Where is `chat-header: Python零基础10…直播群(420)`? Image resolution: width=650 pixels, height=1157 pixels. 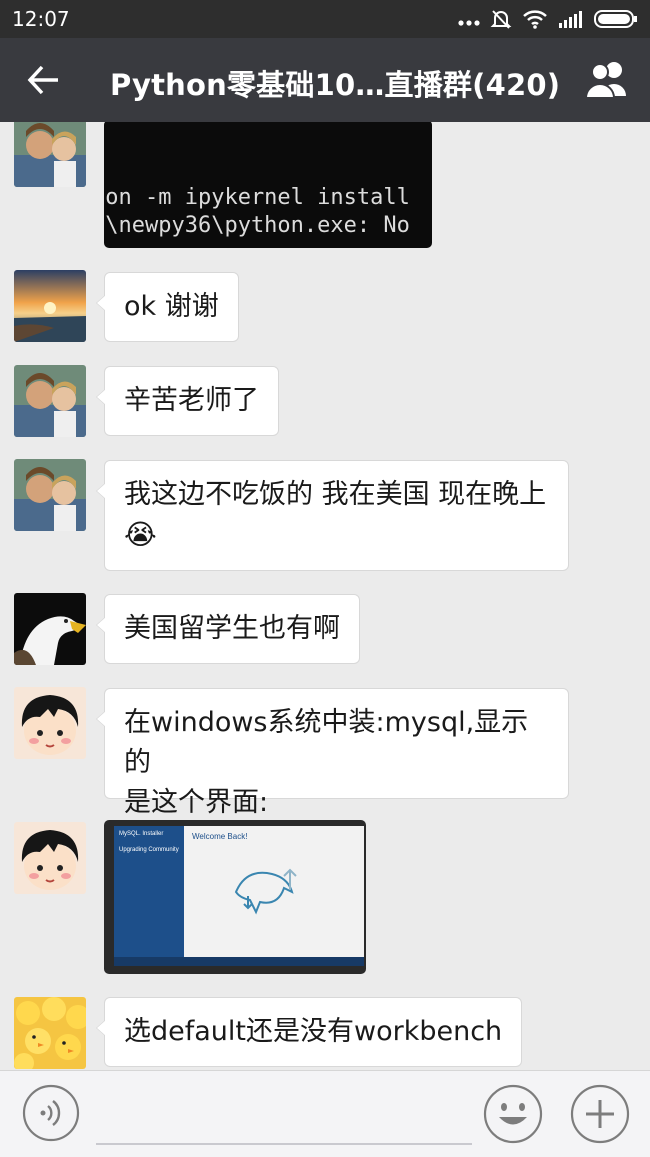
chat-header: Python零基础10…直播群(420) is located at coordinates (325, 80).